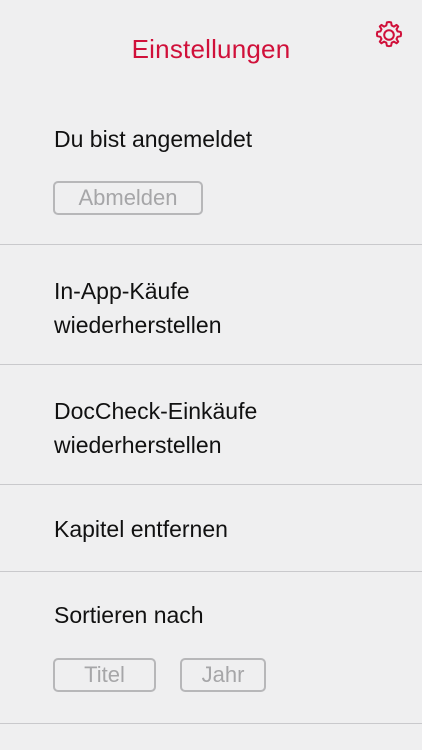 The image size is (422, 750). What do you see at coordinates (156, 411) in the screenshot?
I see `restore-doccheck-purchases-line1: DocCheck-Einkäufe` at bounding box center [156, 411].